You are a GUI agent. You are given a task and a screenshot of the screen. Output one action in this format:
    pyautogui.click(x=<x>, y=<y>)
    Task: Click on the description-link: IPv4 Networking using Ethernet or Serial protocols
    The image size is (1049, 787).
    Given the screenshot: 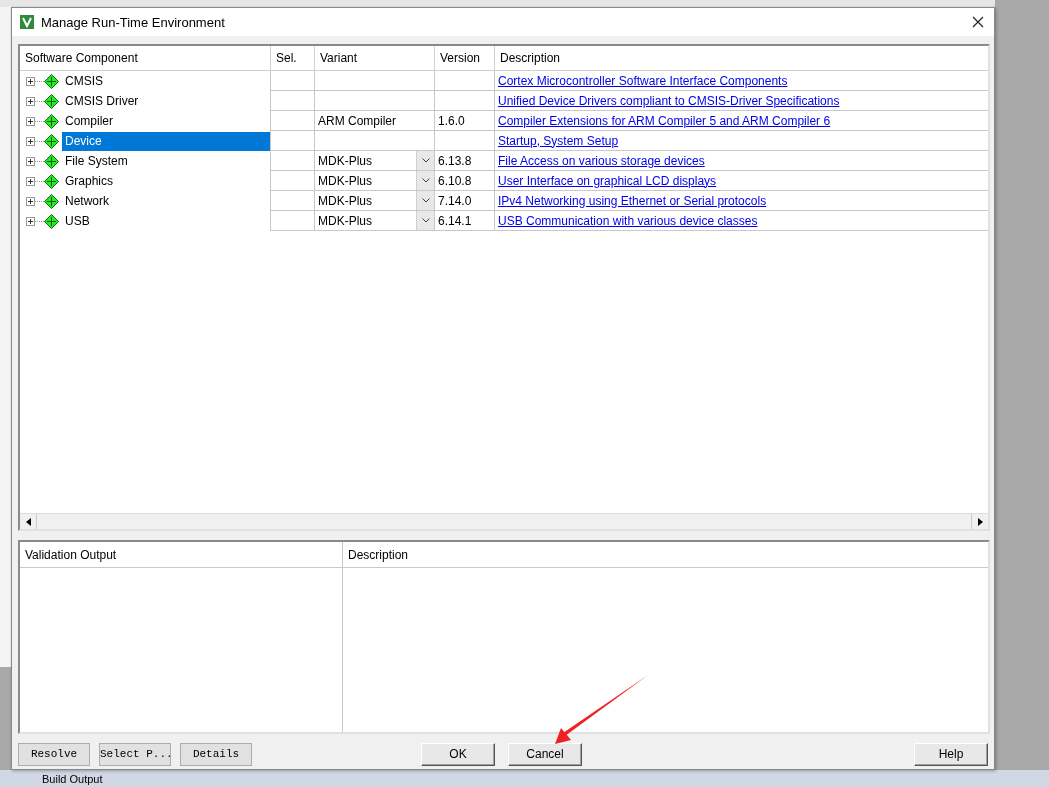 What is the action you would take?
    pyautogui.click(x=632, y=200)
    